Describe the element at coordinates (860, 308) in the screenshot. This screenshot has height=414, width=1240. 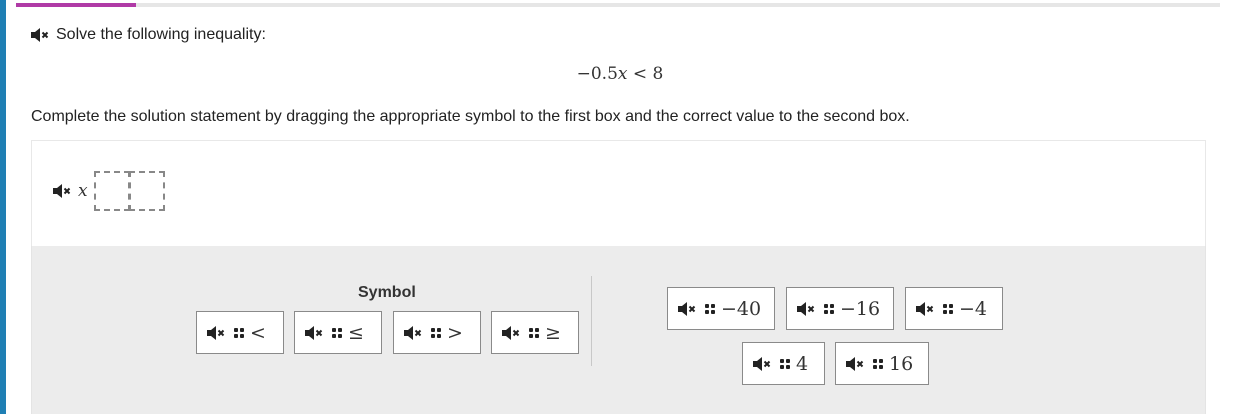
I see `tile-value: −16` at that location.